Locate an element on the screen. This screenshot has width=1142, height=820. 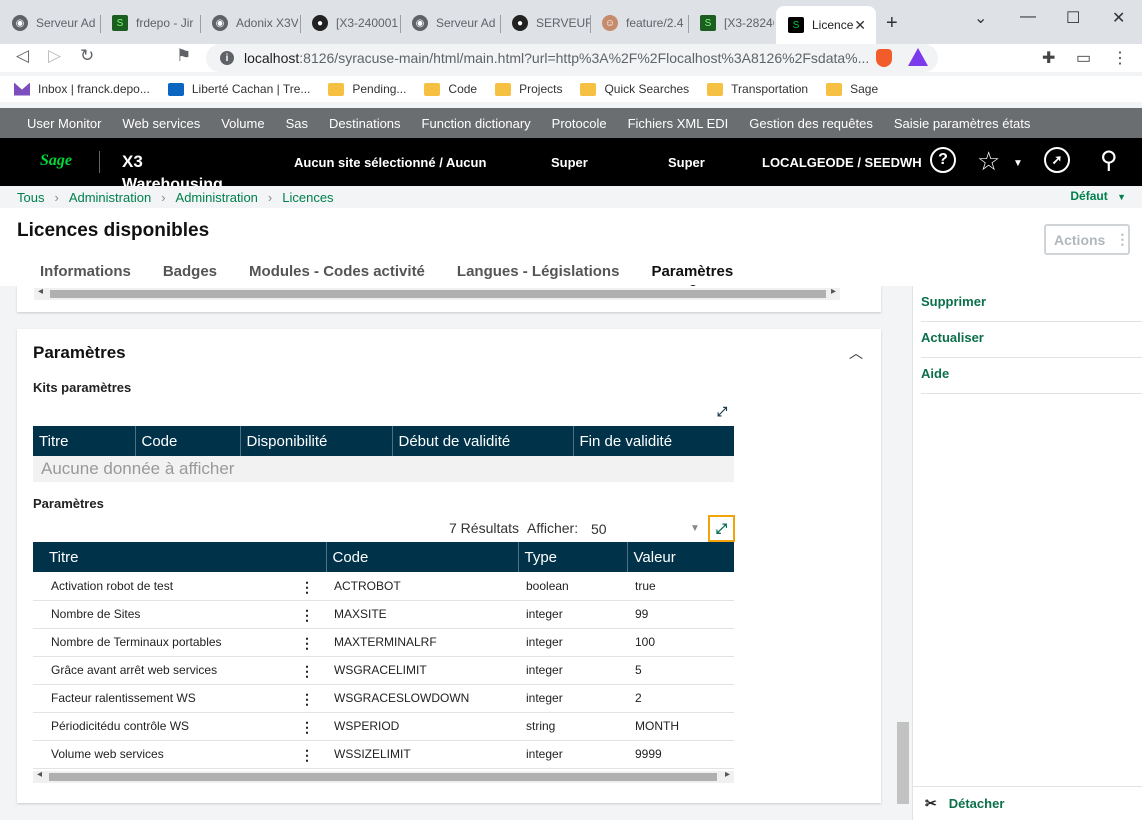
aide-button: Aide is located at coordinates (1031, 376).